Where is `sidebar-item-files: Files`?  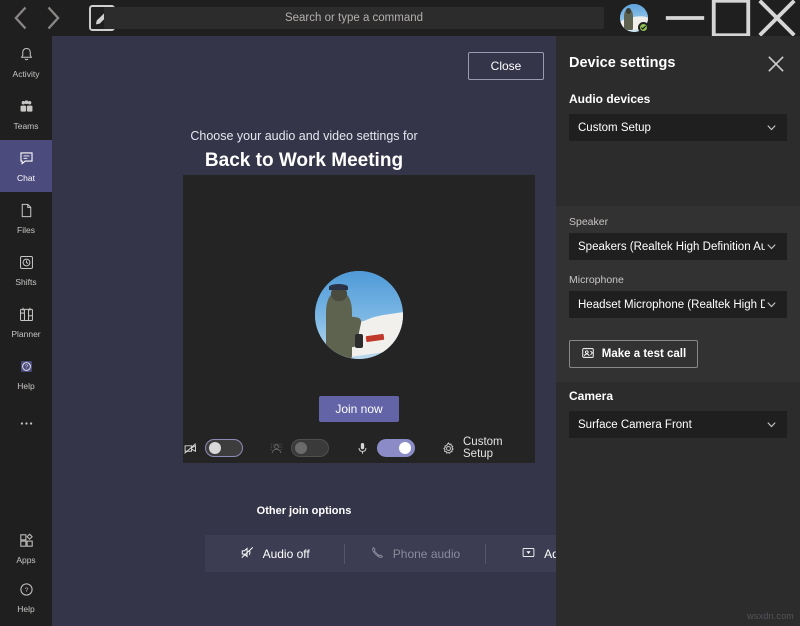 sidebar-item-files: Files is located at coordinates (26, 218).